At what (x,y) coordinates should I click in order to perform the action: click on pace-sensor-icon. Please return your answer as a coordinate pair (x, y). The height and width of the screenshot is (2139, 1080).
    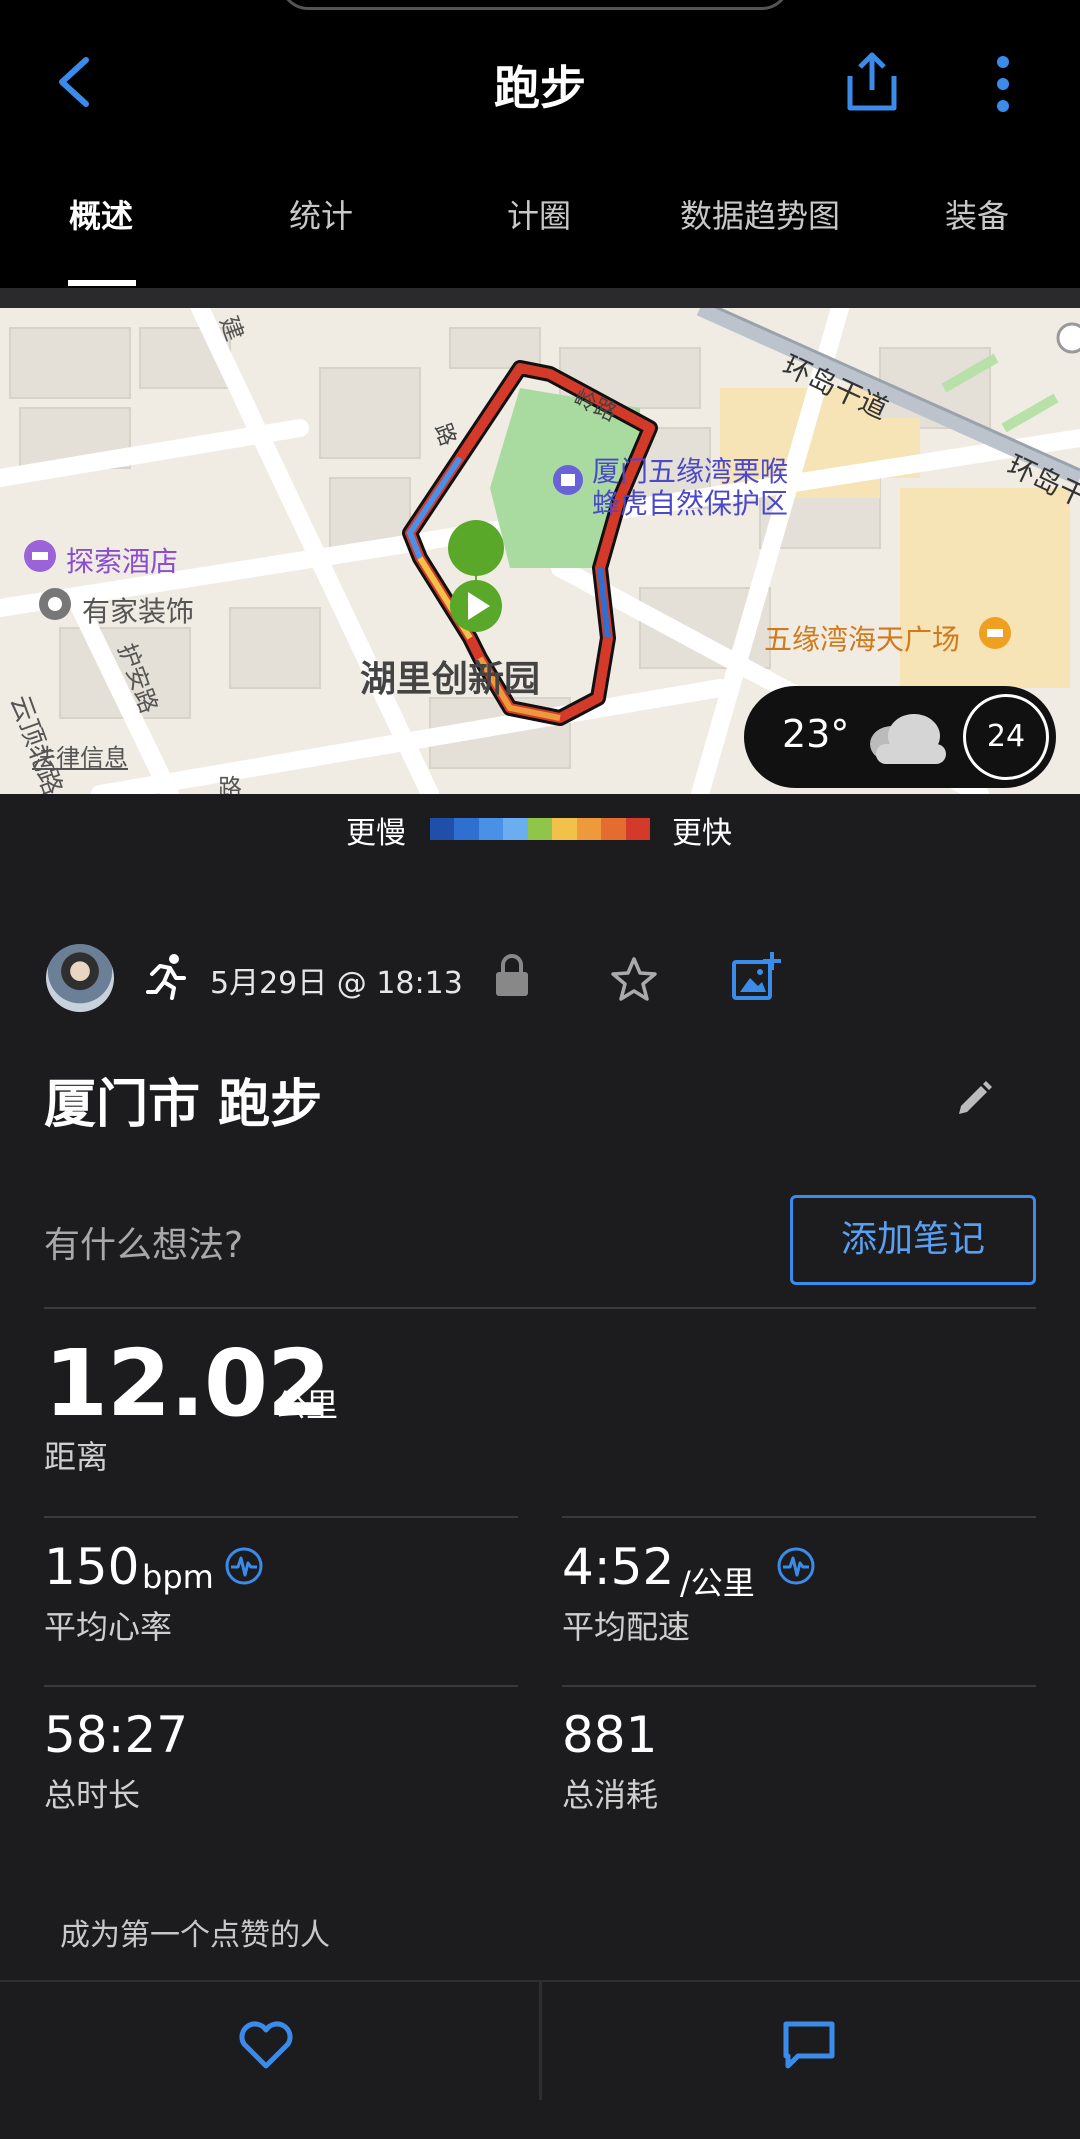
    Looking at the image, I should click on (796, 1566).